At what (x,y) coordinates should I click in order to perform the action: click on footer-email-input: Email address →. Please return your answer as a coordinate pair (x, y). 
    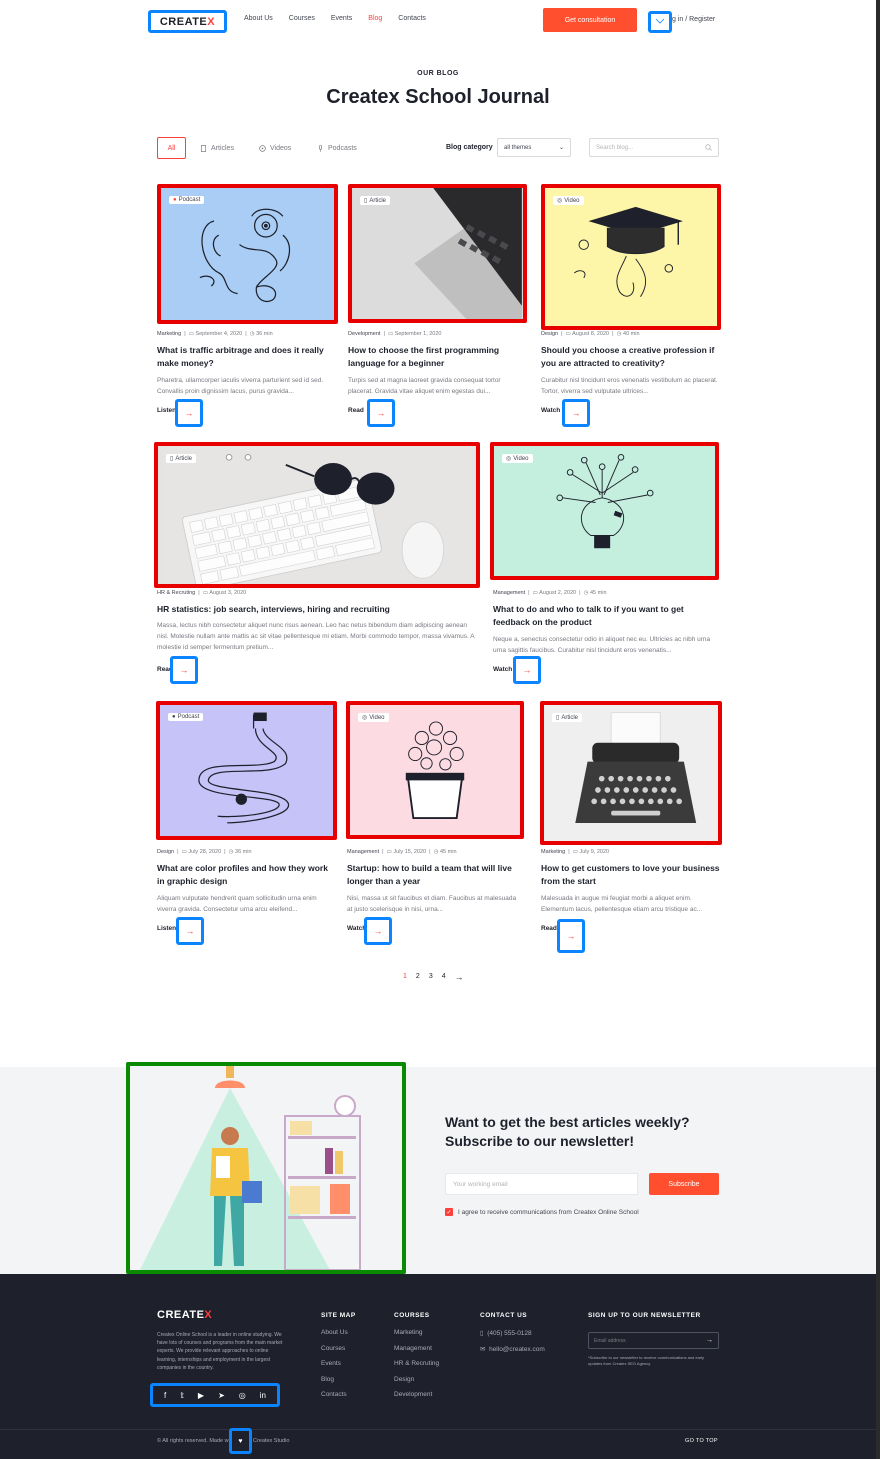
    Looking at the image, I should click on (653, 1340).